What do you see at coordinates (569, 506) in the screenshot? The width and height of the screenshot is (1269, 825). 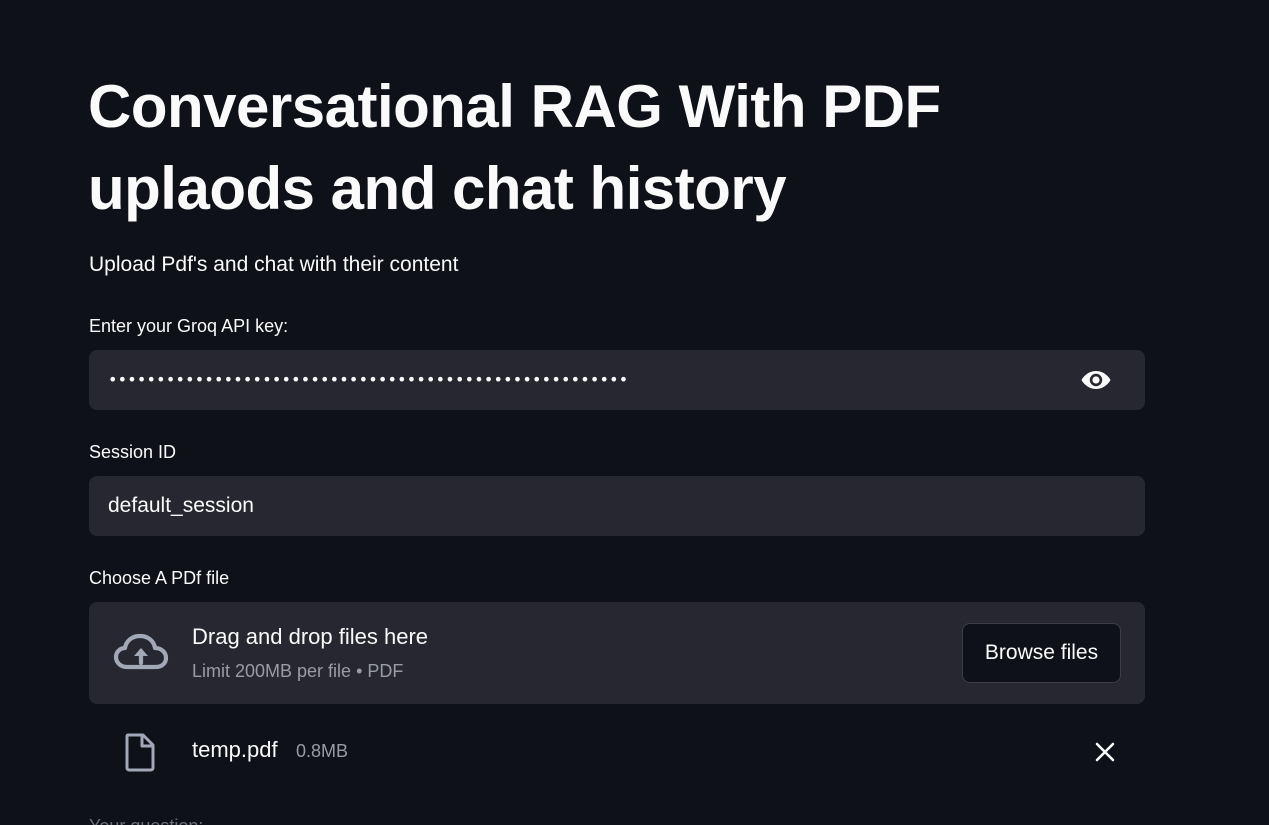 I see `session-id-input` at bounding box center [569, 506].